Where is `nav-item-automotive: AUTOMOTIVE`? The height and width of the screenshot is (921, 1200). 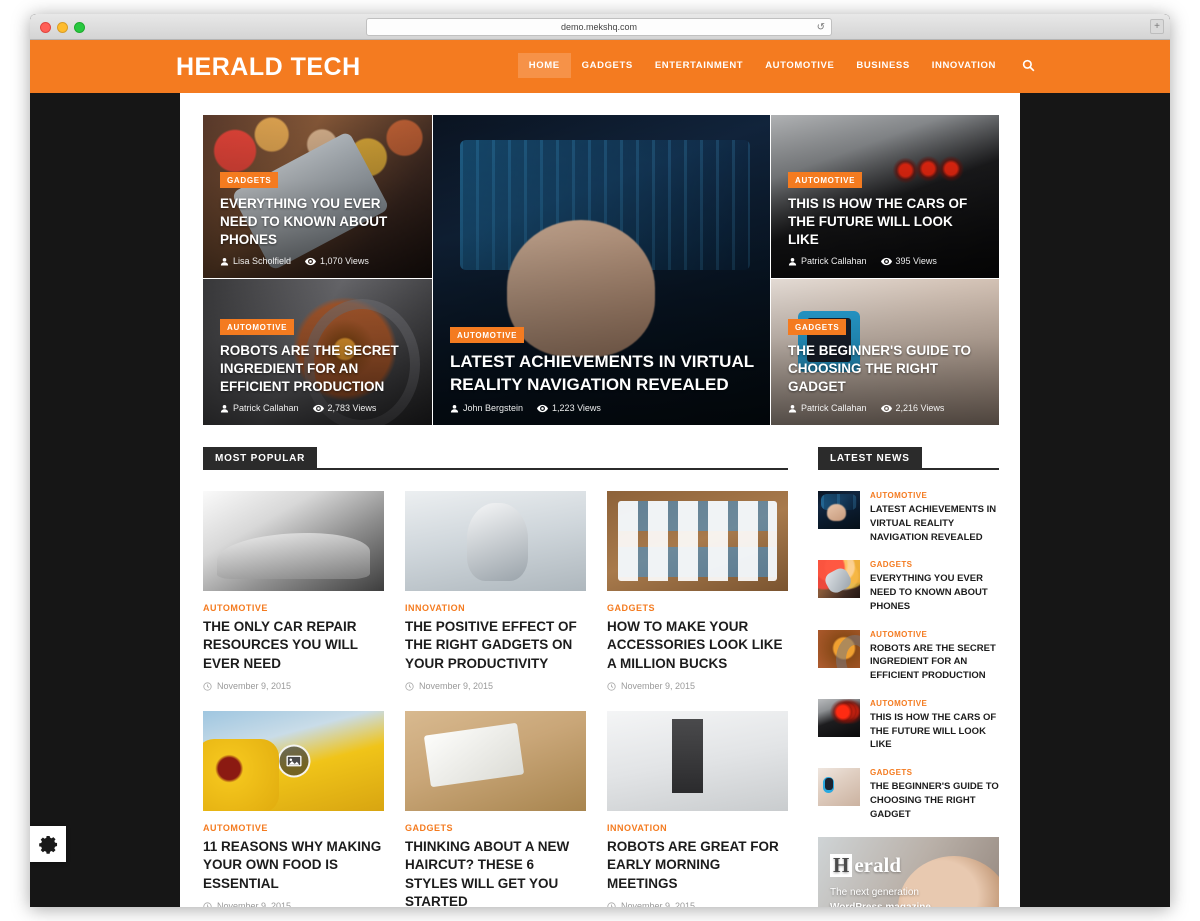 nav-item-automotive: AUTOMOTIVE is located at coordinates (799, 65).